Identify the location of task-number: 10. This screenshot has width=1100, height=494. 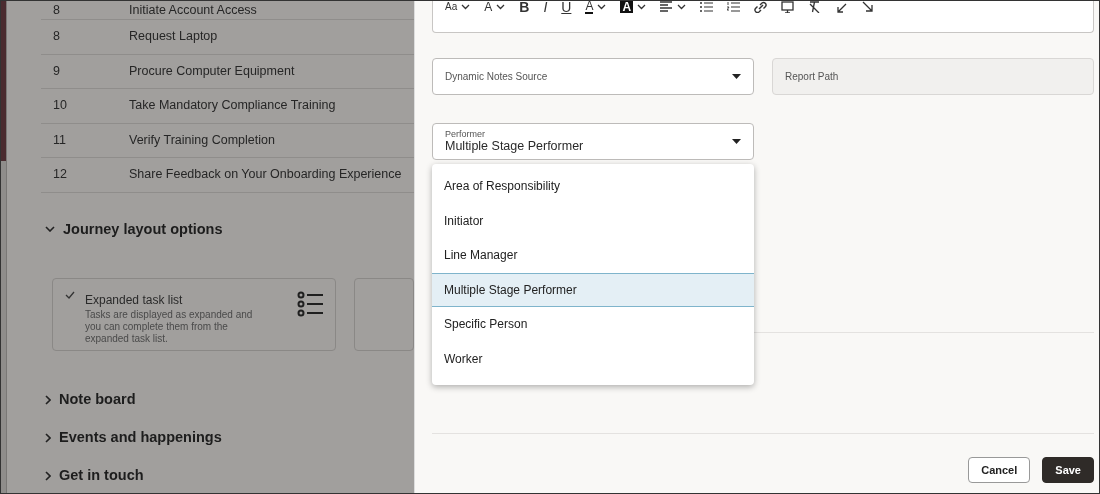
(60, 106).